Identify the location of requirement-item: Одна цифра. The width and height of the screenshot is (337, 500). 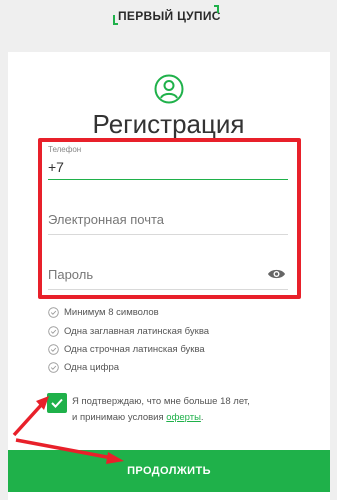
(83, 367).